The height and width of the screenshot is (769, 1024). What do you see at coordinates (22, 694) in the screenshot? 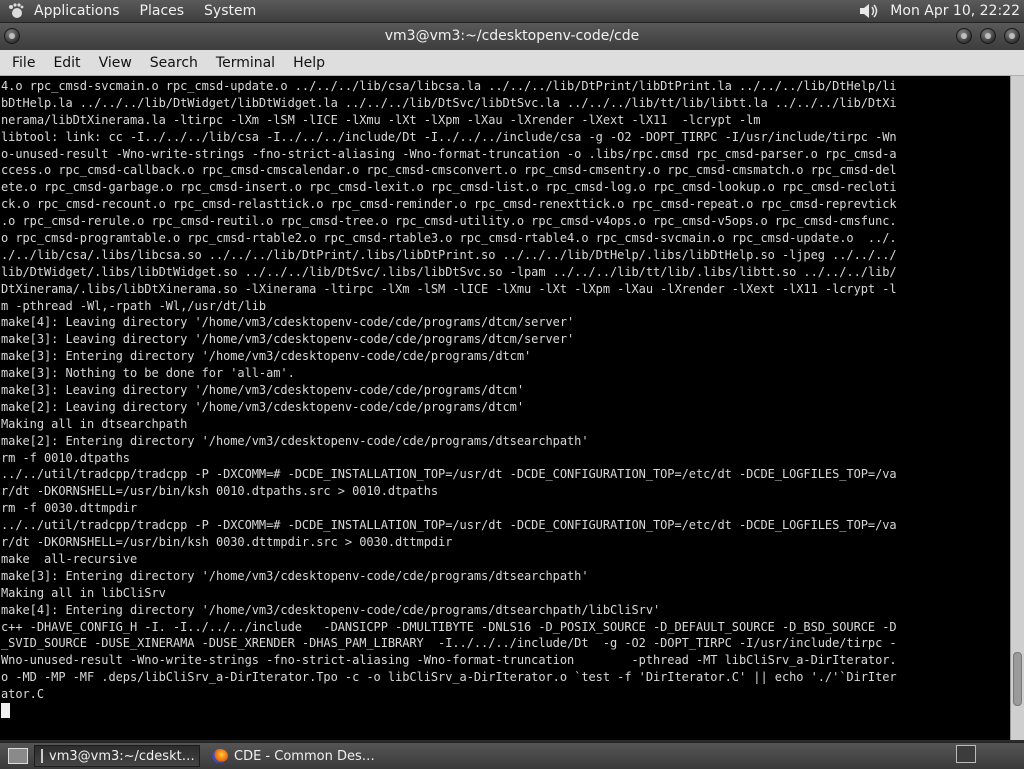
I see `terminal-line: ator.C` at bounding box center [22, 694].